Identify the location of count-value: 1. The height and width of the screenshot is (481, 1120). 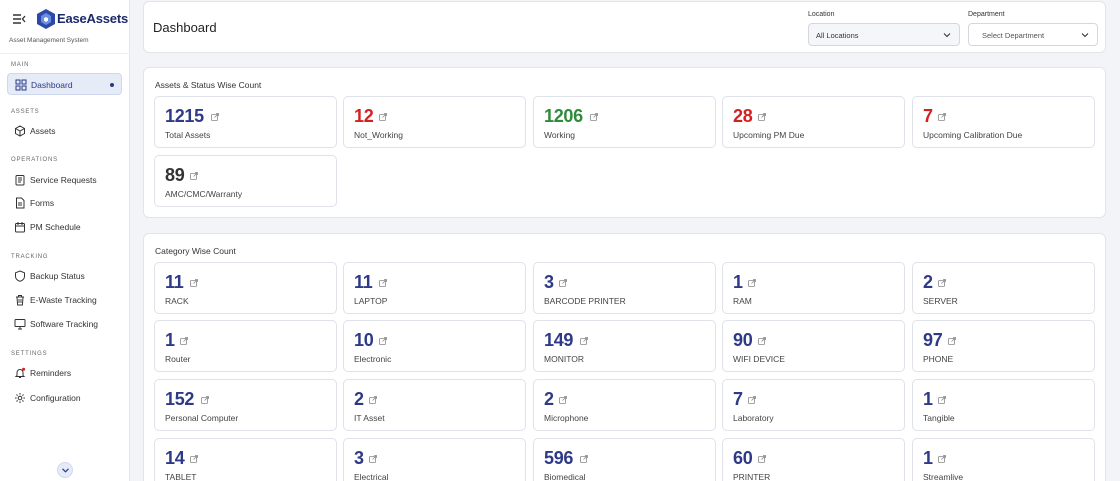
(738, 282).